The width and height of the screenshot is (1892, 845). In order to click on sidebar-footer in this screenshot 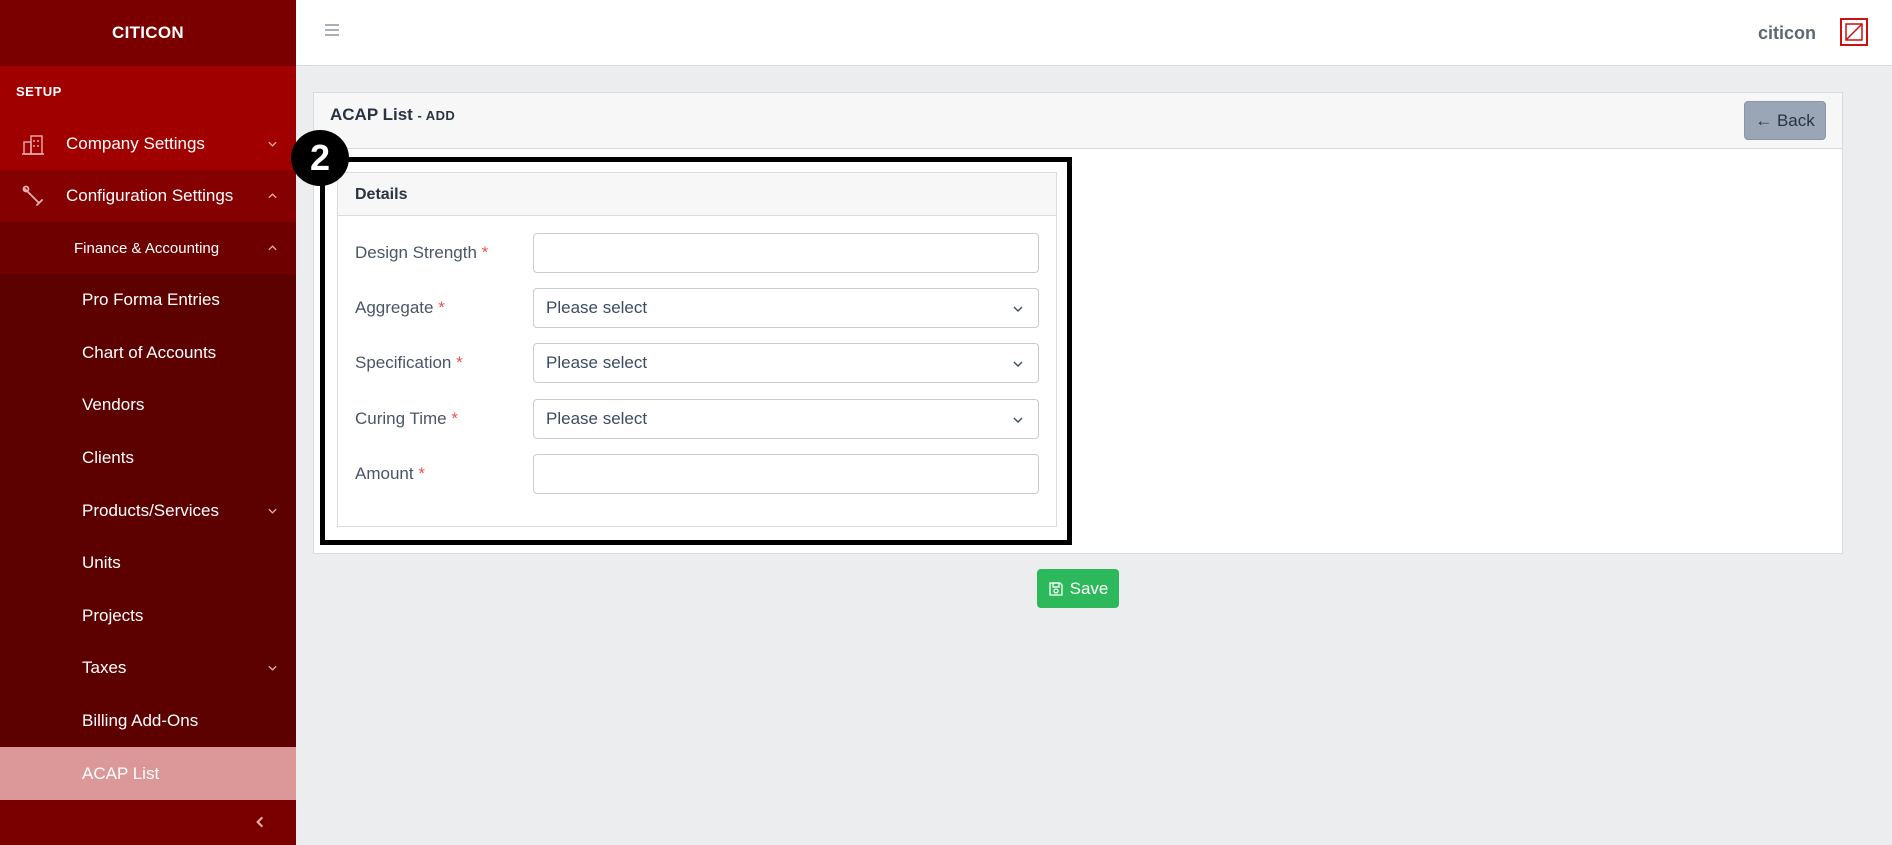, I will do `click(148, 822)`.